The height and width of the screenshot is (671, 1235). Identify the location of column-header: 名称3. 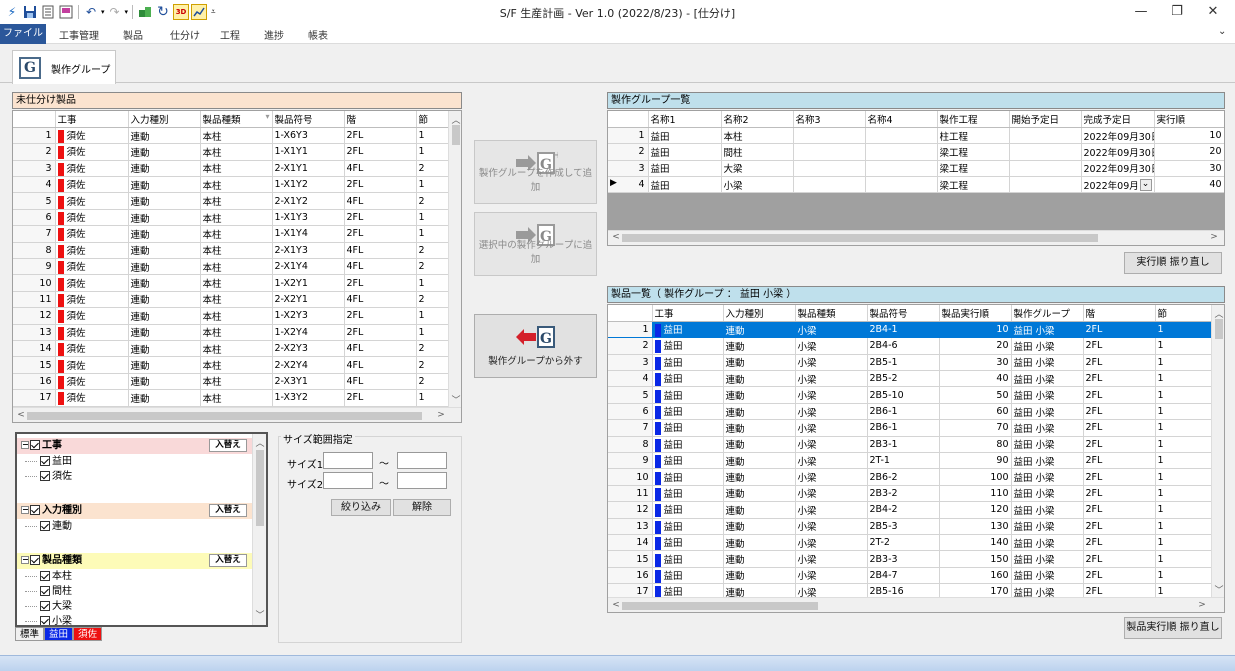
(829, 119).